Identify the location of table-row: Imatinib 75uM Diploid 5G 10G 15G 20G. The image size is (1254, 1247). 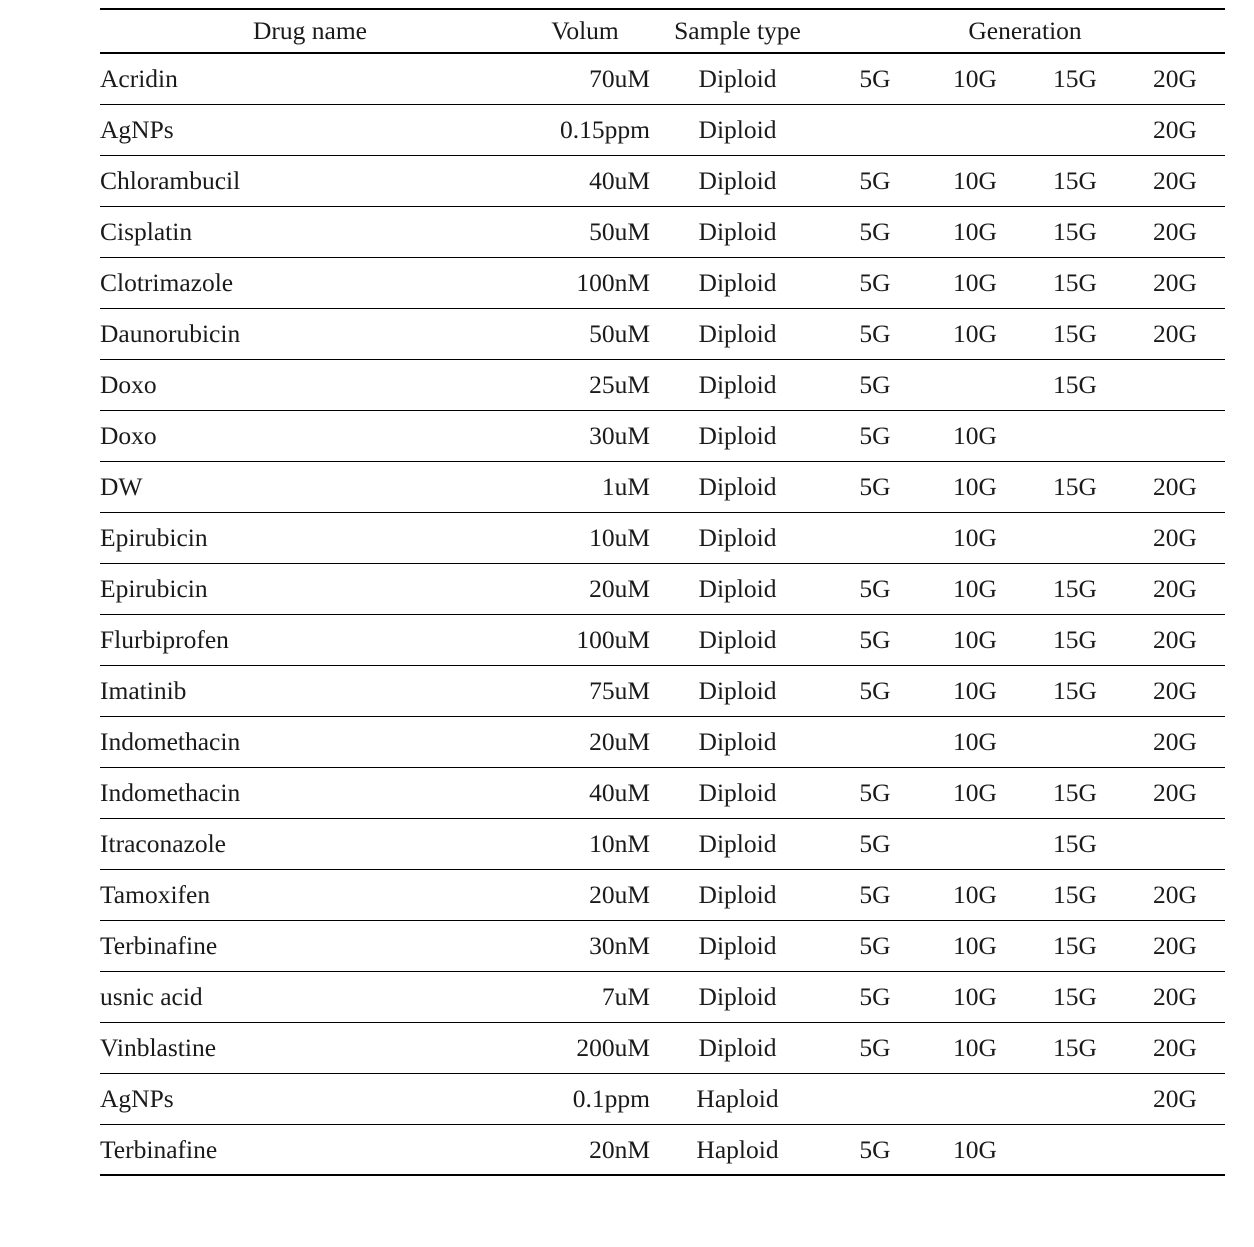
(663, 691).